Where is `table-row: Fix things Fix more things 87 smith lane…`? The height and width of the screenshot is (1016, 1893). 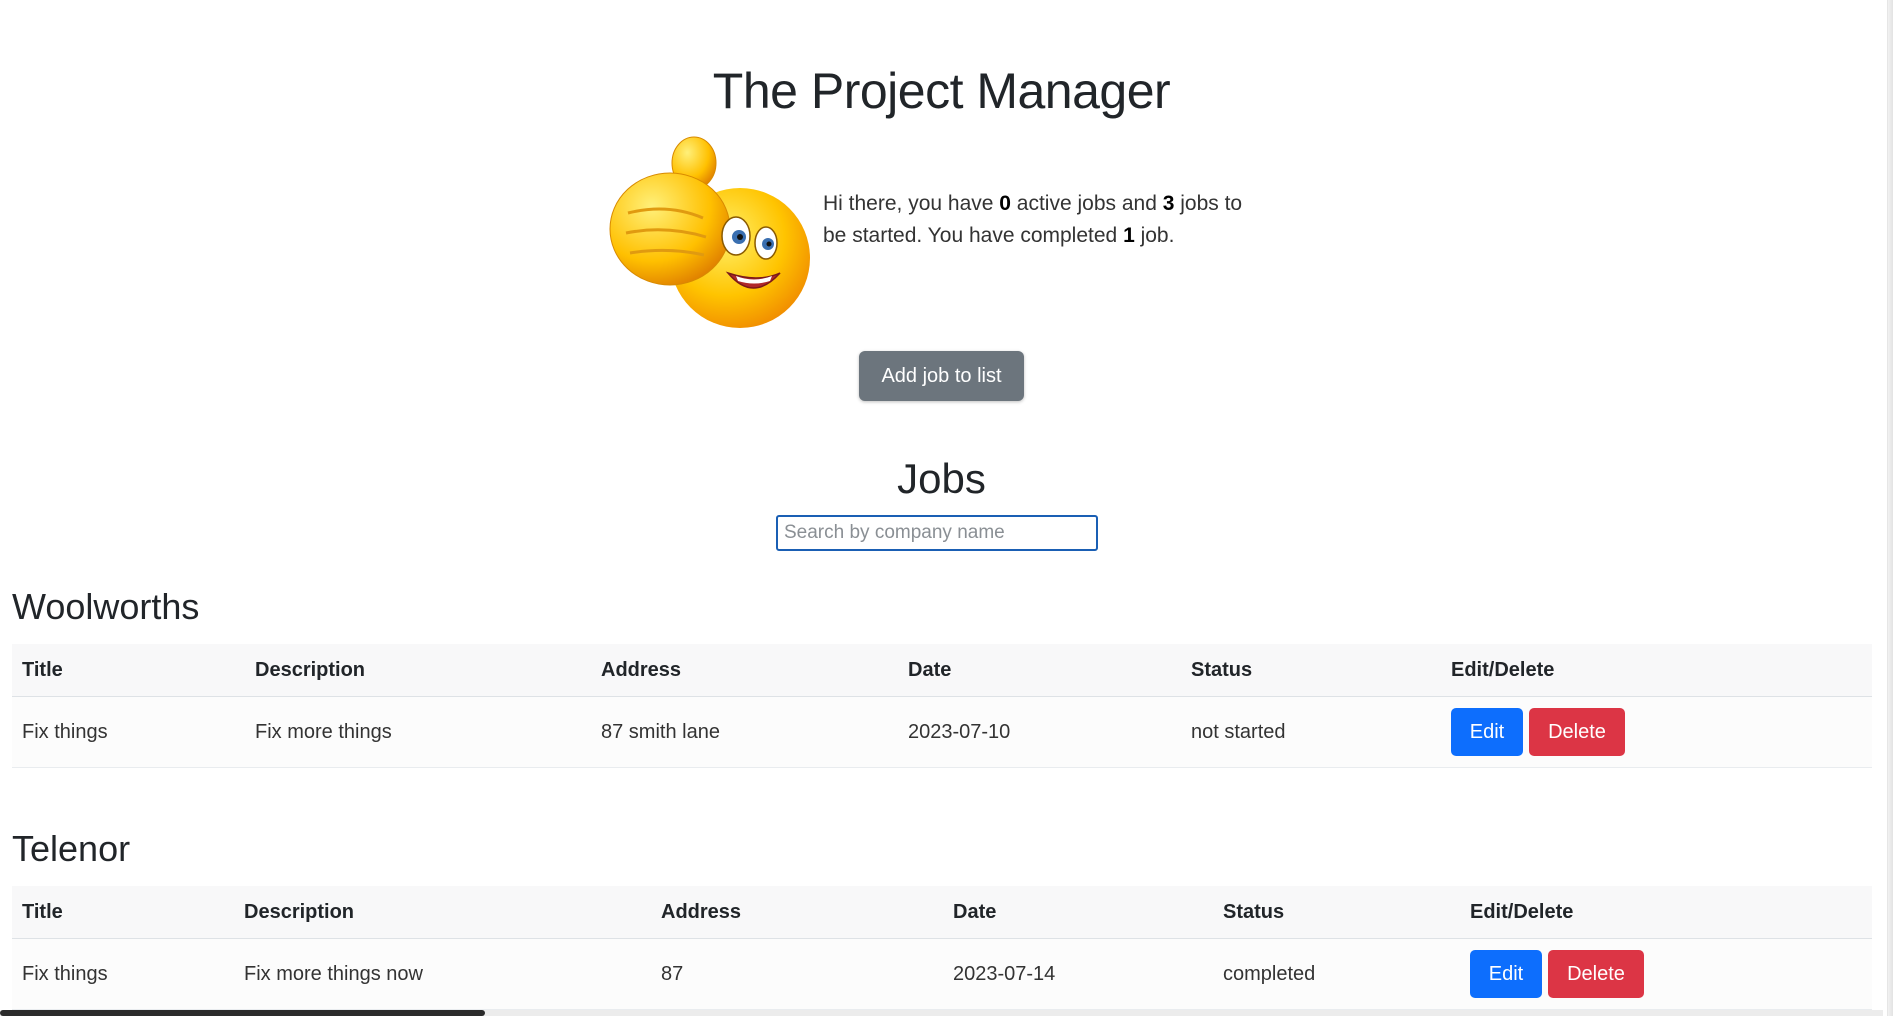 table-row: Fix things Fix more things 87 smith lane… is located at coordinates (942, 732).